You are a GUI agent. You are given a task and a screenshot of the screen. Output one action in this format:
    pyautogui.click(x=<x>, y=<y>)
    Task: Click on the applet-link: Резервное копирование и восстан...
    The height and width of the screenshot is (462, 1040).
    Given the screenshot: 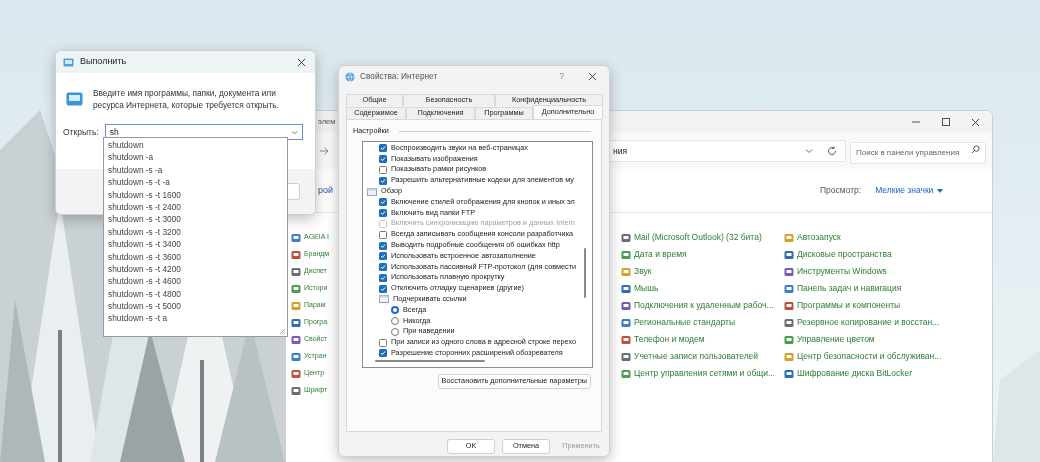 What is the action you would take?
    pyautogui.click(x=868, y=322)
    